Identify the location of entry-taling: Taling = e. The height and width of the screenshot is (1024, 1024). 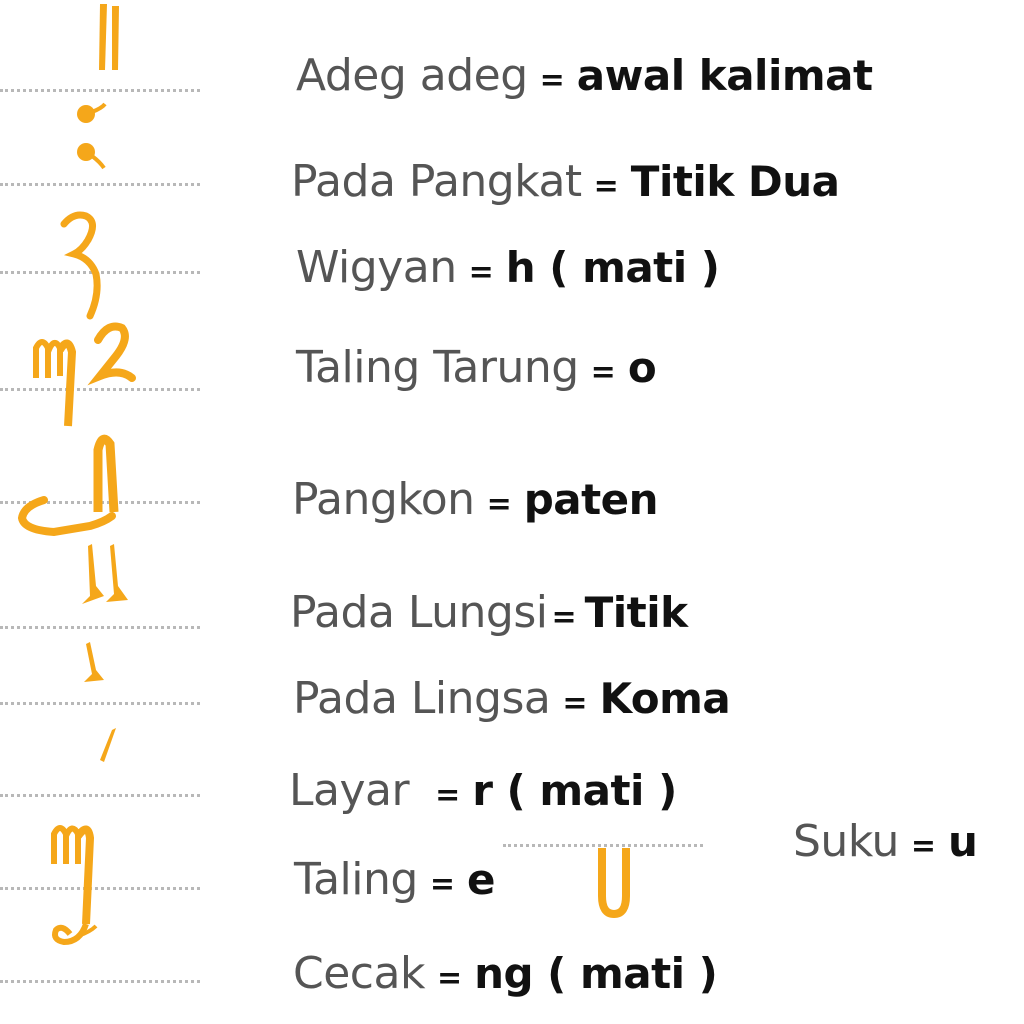
(394, 880).